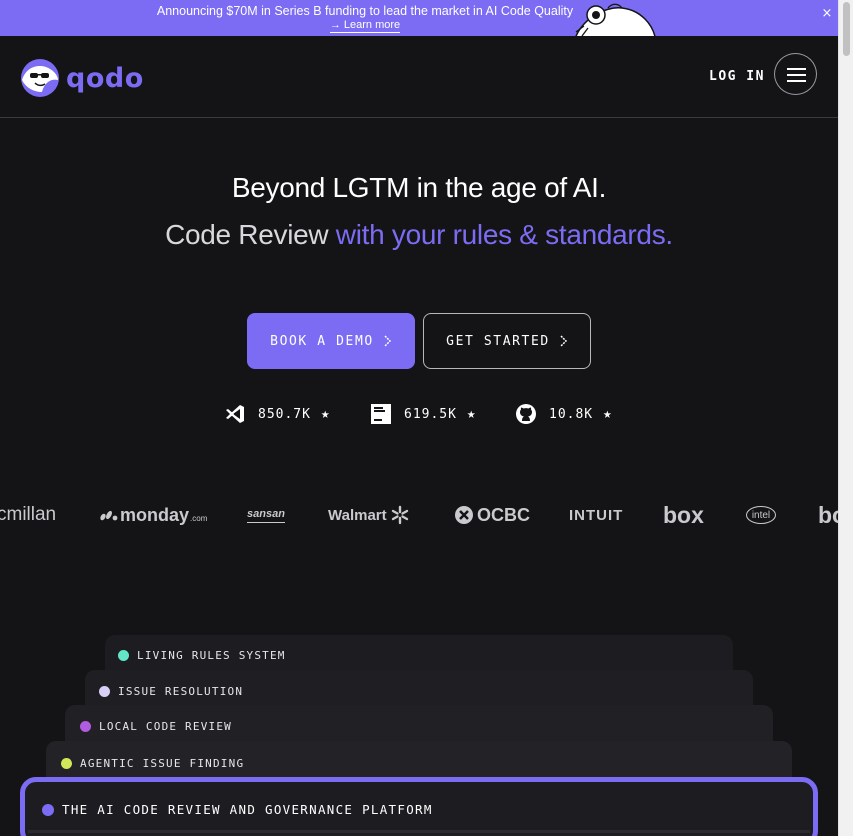  I want to click on jetbrains-icon, so click(381, 414).